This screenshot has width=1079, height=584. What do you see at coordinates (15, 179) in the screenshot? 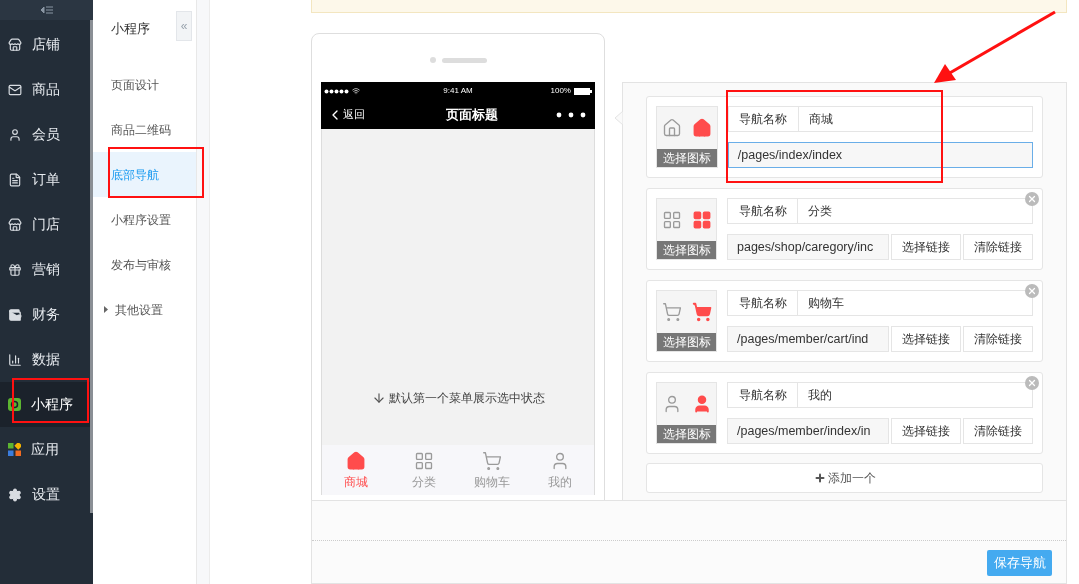
I see `document-icon` at bounding box center [15, 179].